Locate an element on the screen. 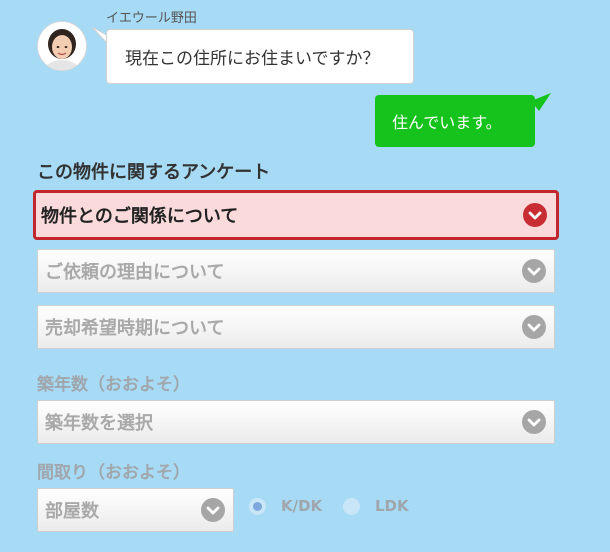 The height and width of the screenshot is (552, 610). agent-message-text: 現在この住所にお住まいですか？ is located at coordinates (252, 59).